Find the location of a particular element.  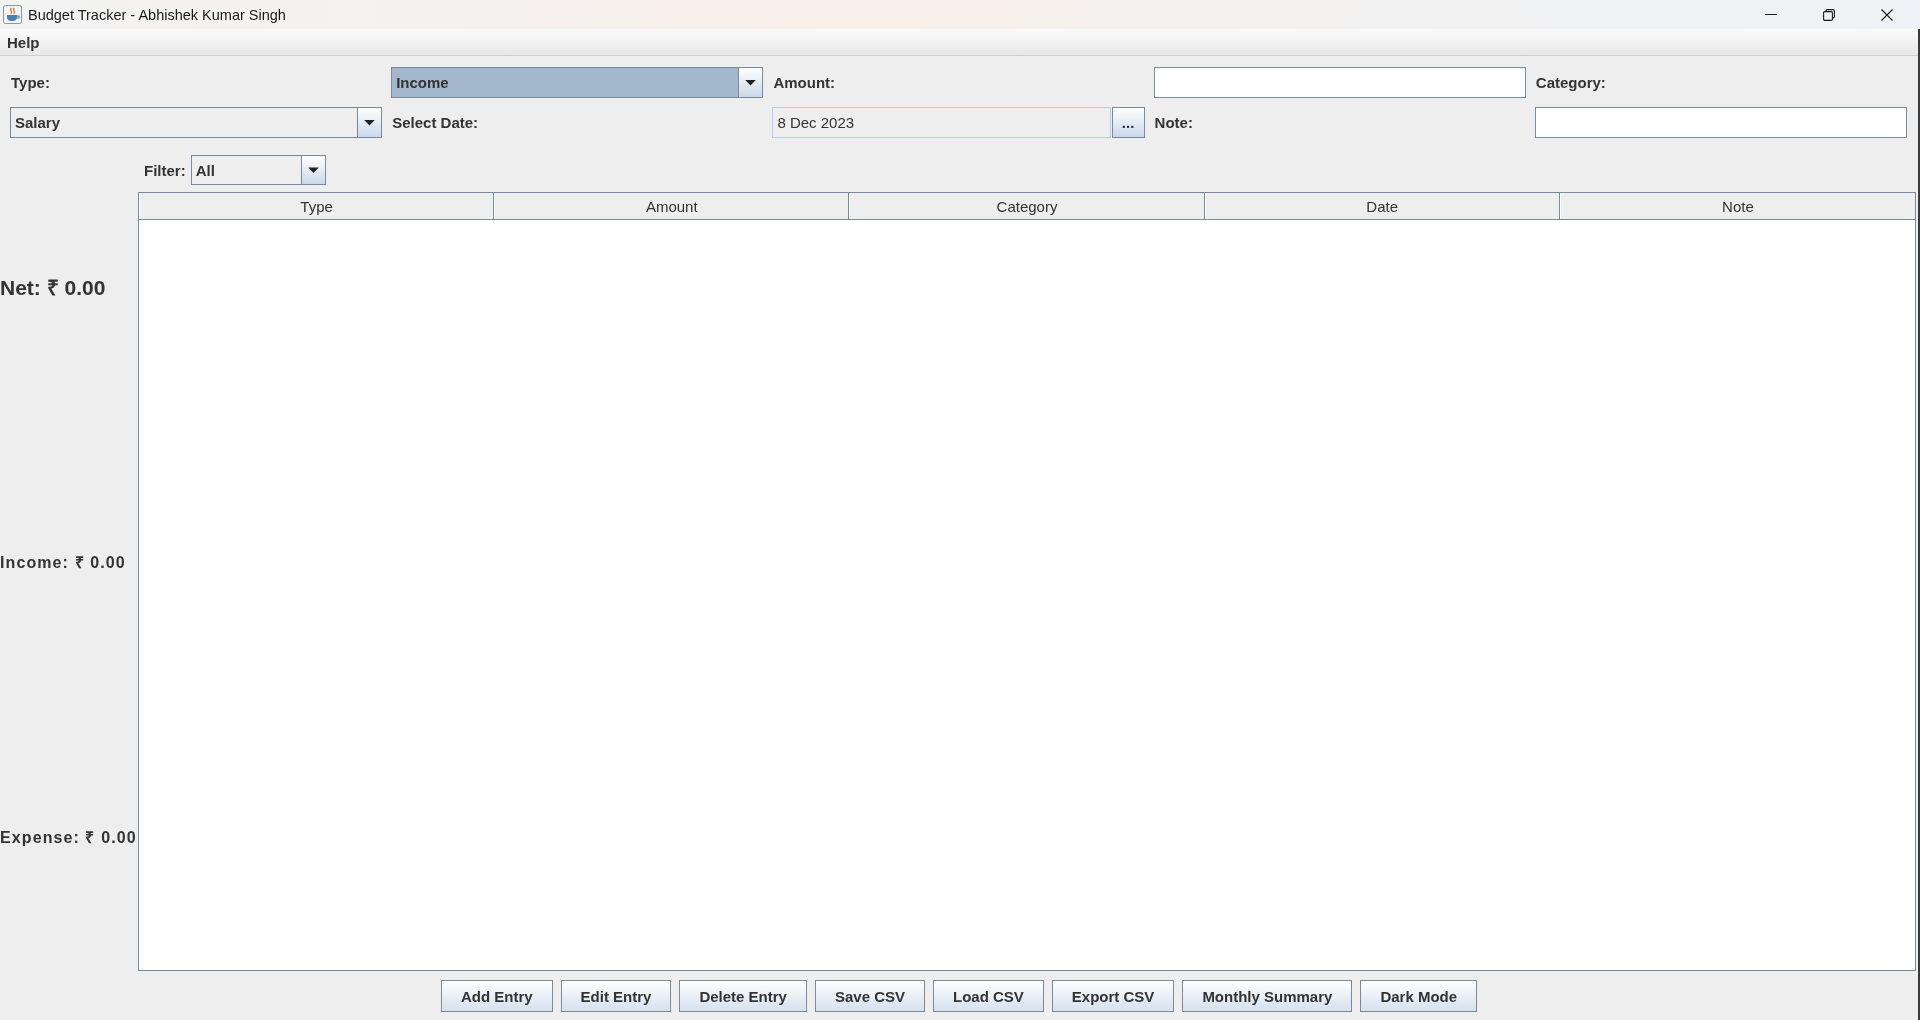

action-button: Export CSV is located at coordinates (1113, 996).